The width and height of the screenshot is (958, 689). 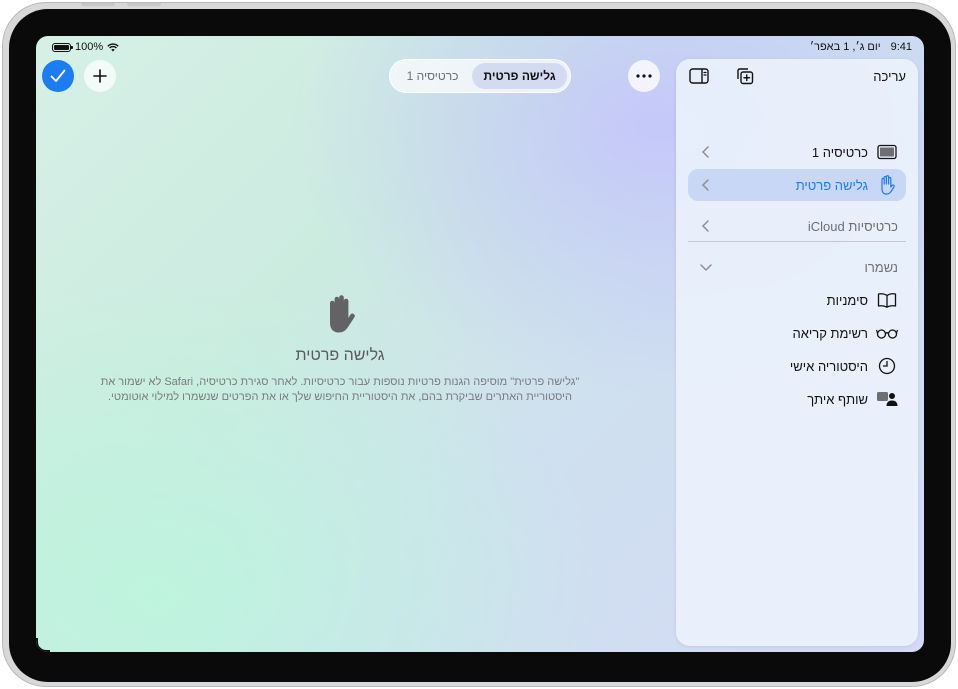 I want to click on empty-state-title: גלישה פרטית, so click(x=340, y=355).